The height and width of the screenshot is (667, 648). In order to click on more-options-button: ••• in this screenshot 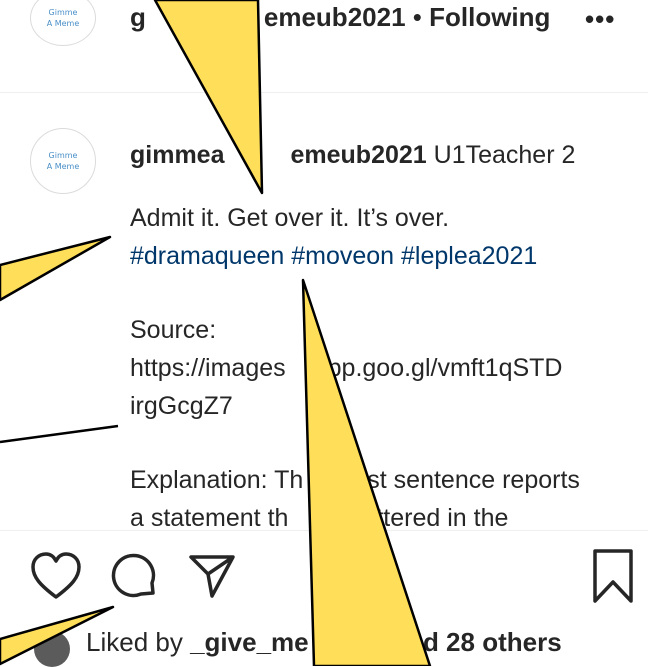, I will do `click(600, 19)`.